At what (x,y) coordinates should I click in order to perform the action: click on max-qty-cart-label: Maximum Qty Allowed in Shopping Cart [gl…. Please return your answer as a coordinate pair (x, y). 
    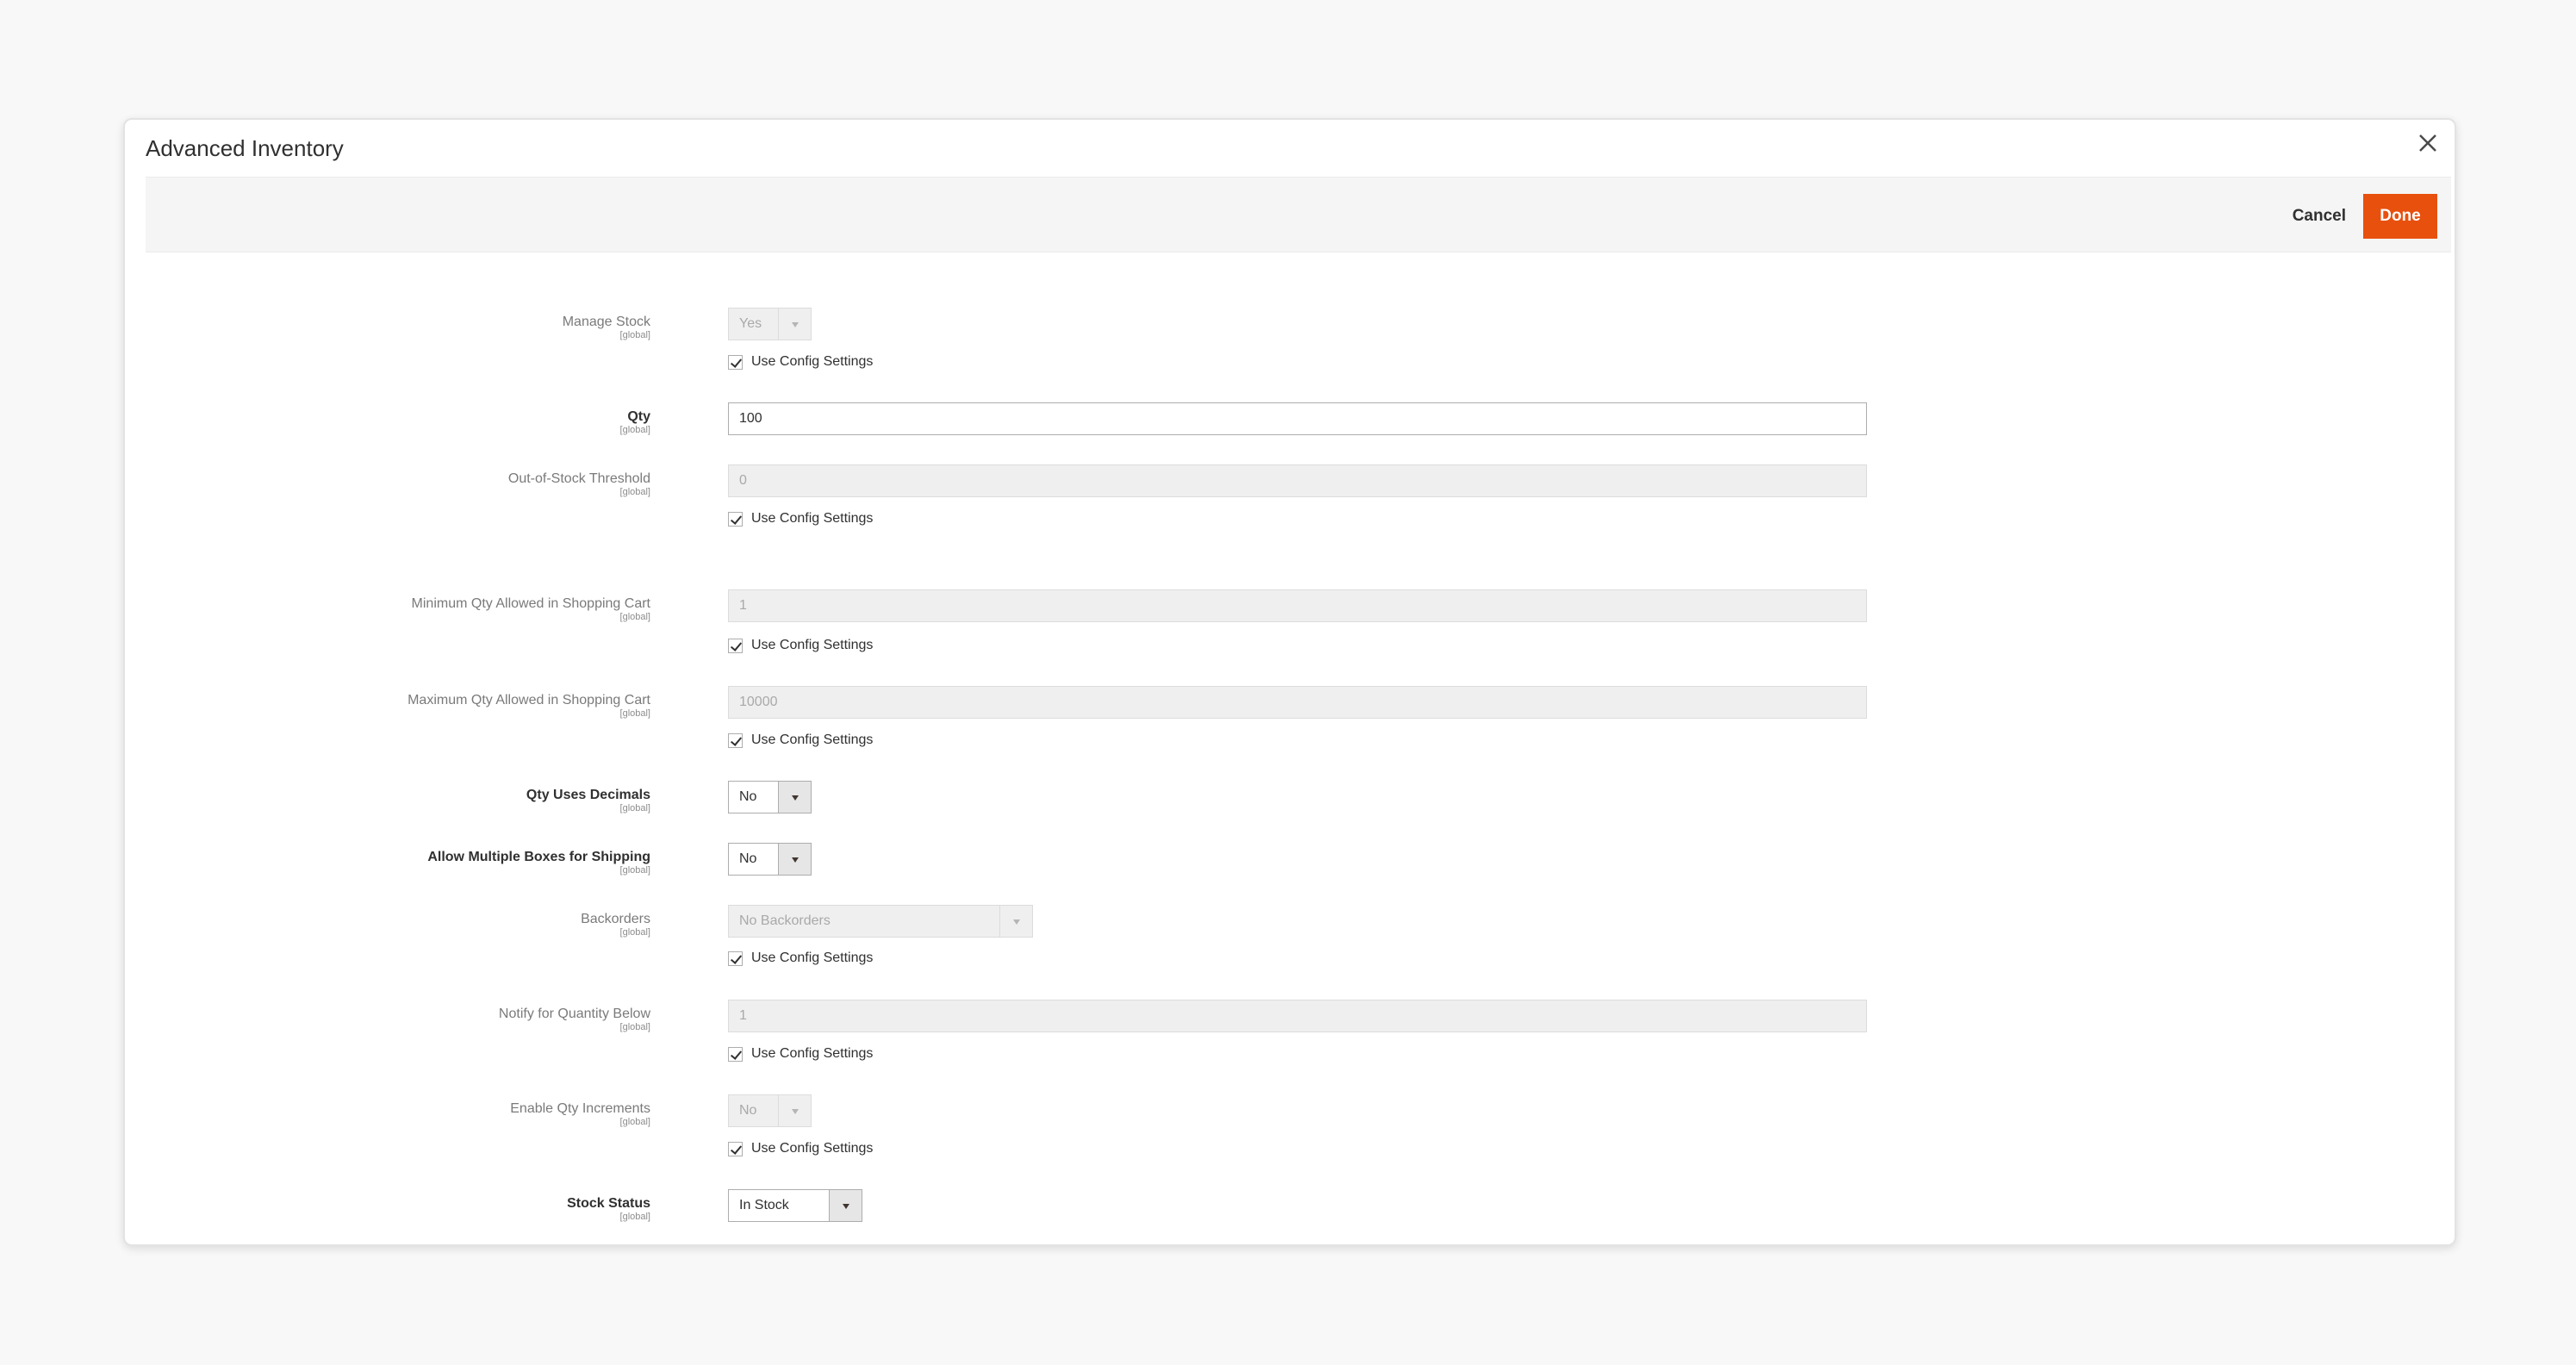
    Looking at the image, I should click on (529, 706).